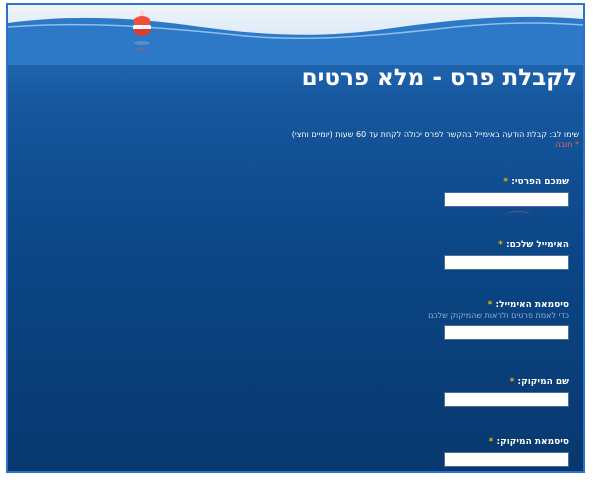 This screenshot has height=485, width=595. Describe the element at coordinates (567, 144) in the screenshot. I see `required-notice: * חובה` at that location.